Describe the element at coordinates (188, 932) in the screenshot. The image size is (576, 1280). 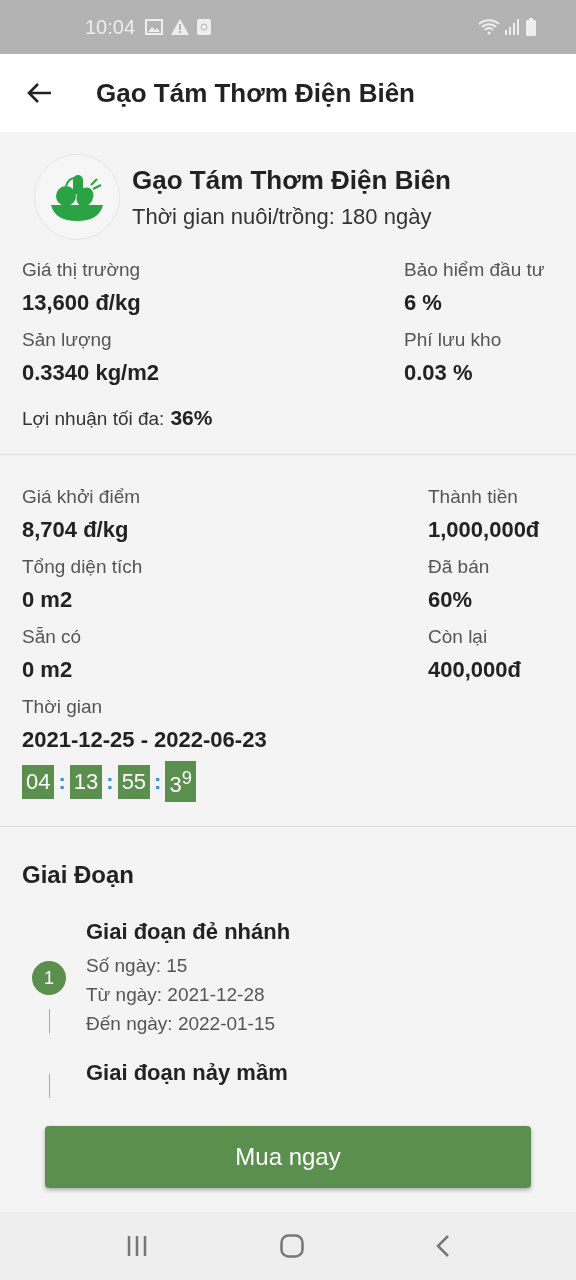
I see `stage-title: Giai đoạn đẻ nhánh` at that location.